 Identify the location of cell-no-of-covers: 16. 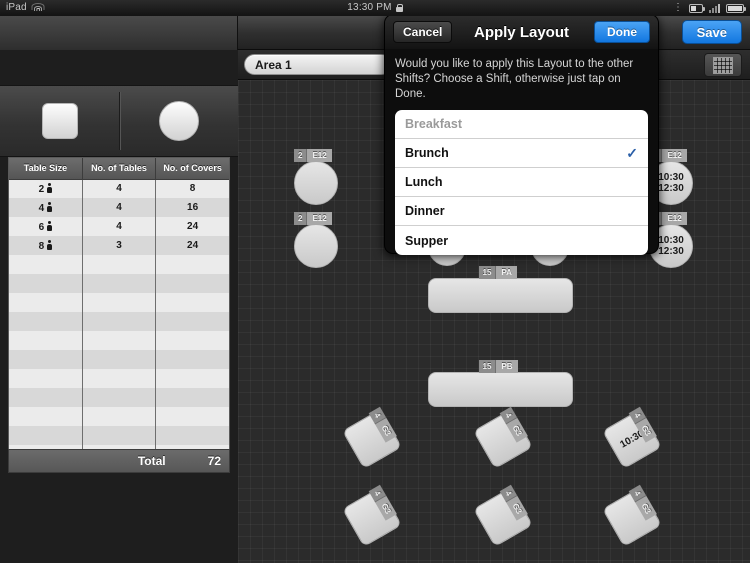
(192, 207).